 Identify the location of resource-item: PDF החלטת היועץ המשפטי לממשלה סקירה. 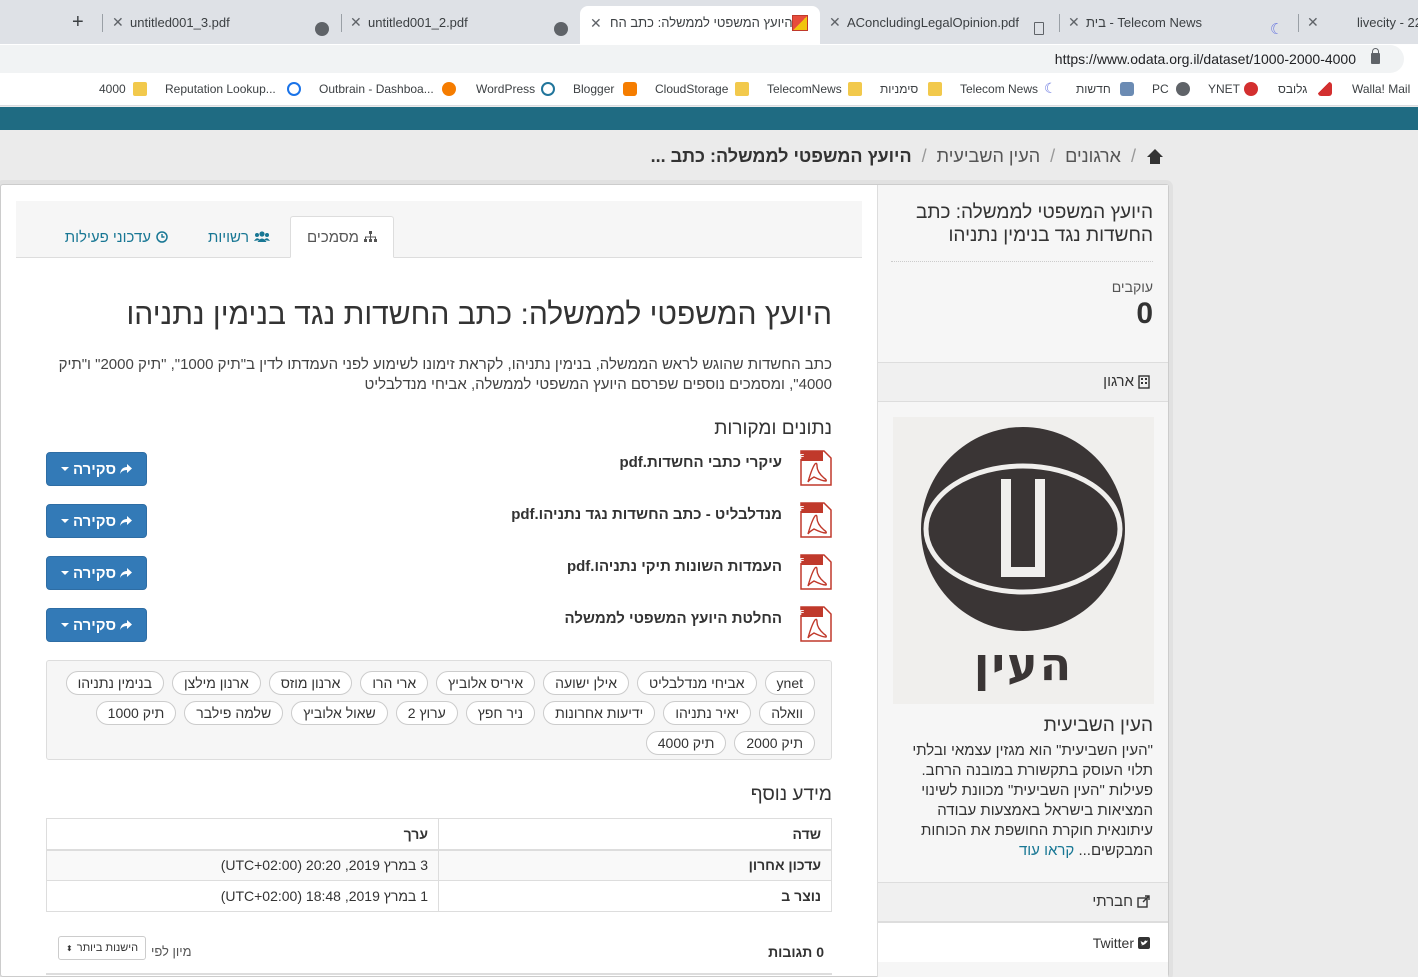
(439, 625).